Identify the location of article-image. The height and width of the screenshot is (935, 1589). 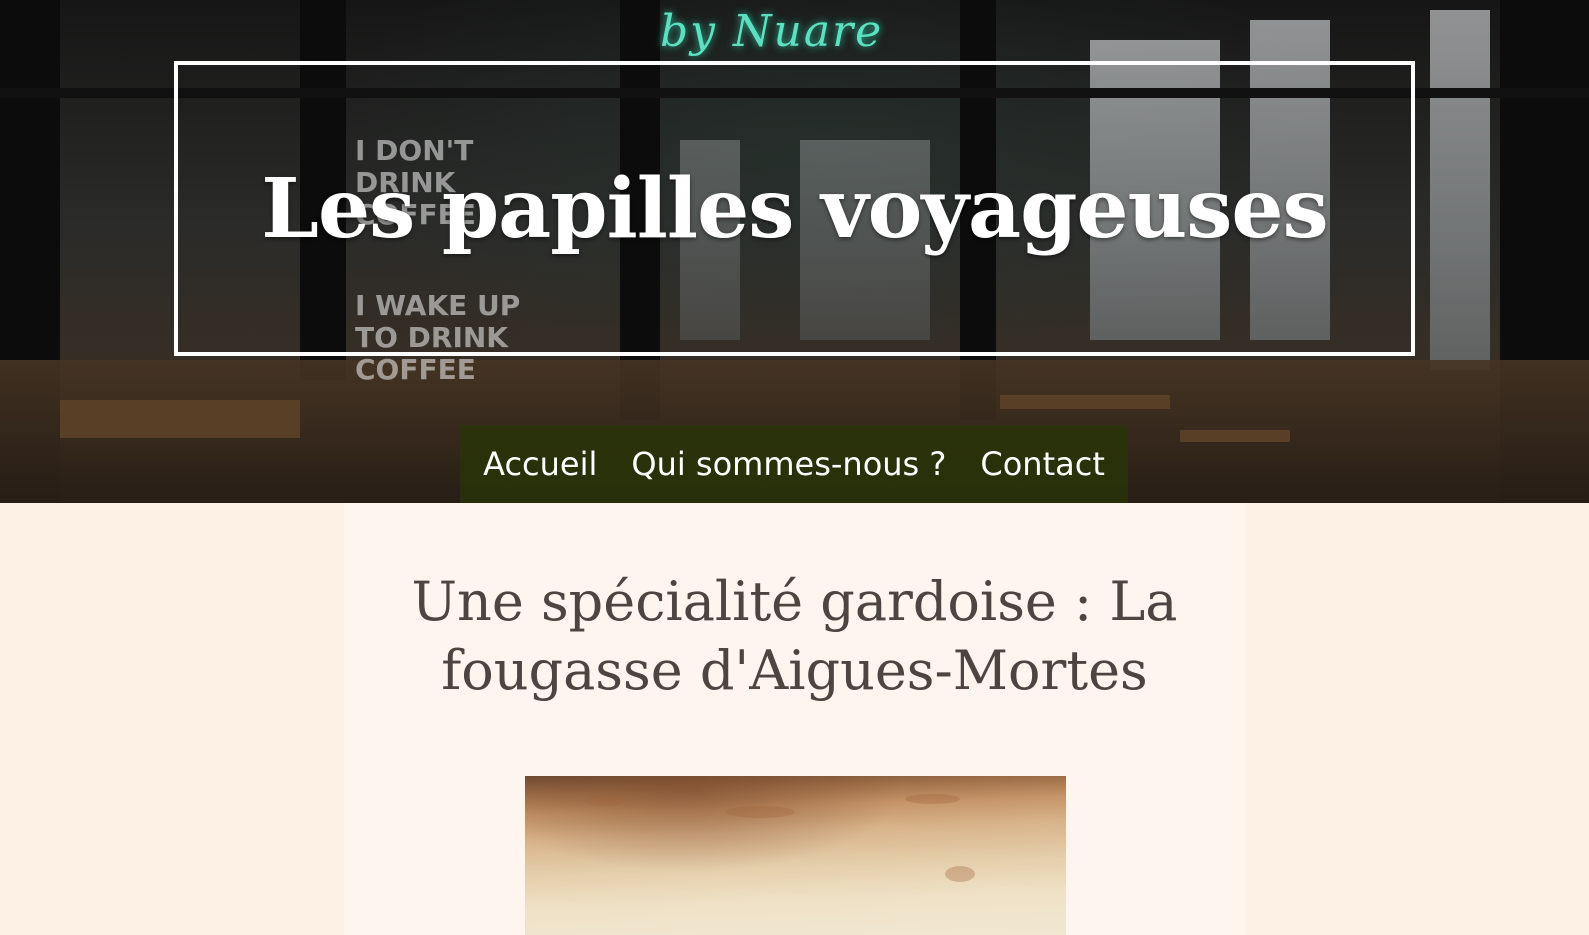
(795, 855).